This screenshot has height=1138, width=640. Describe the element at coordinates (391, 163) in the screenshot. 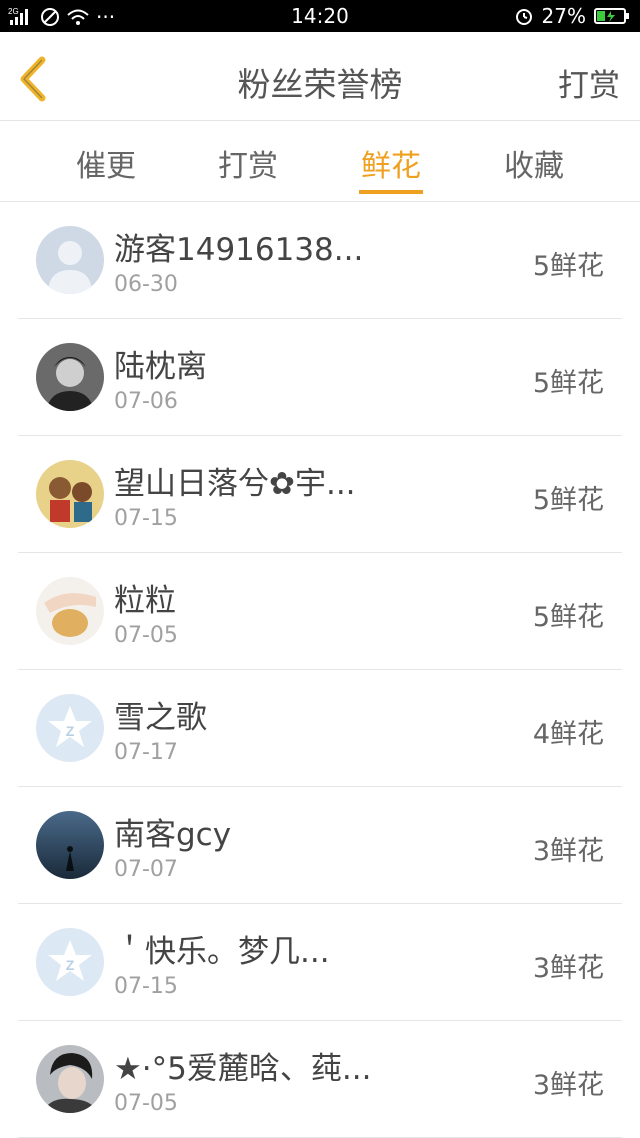

I see `tab-flowers: 鲜花` at that location.